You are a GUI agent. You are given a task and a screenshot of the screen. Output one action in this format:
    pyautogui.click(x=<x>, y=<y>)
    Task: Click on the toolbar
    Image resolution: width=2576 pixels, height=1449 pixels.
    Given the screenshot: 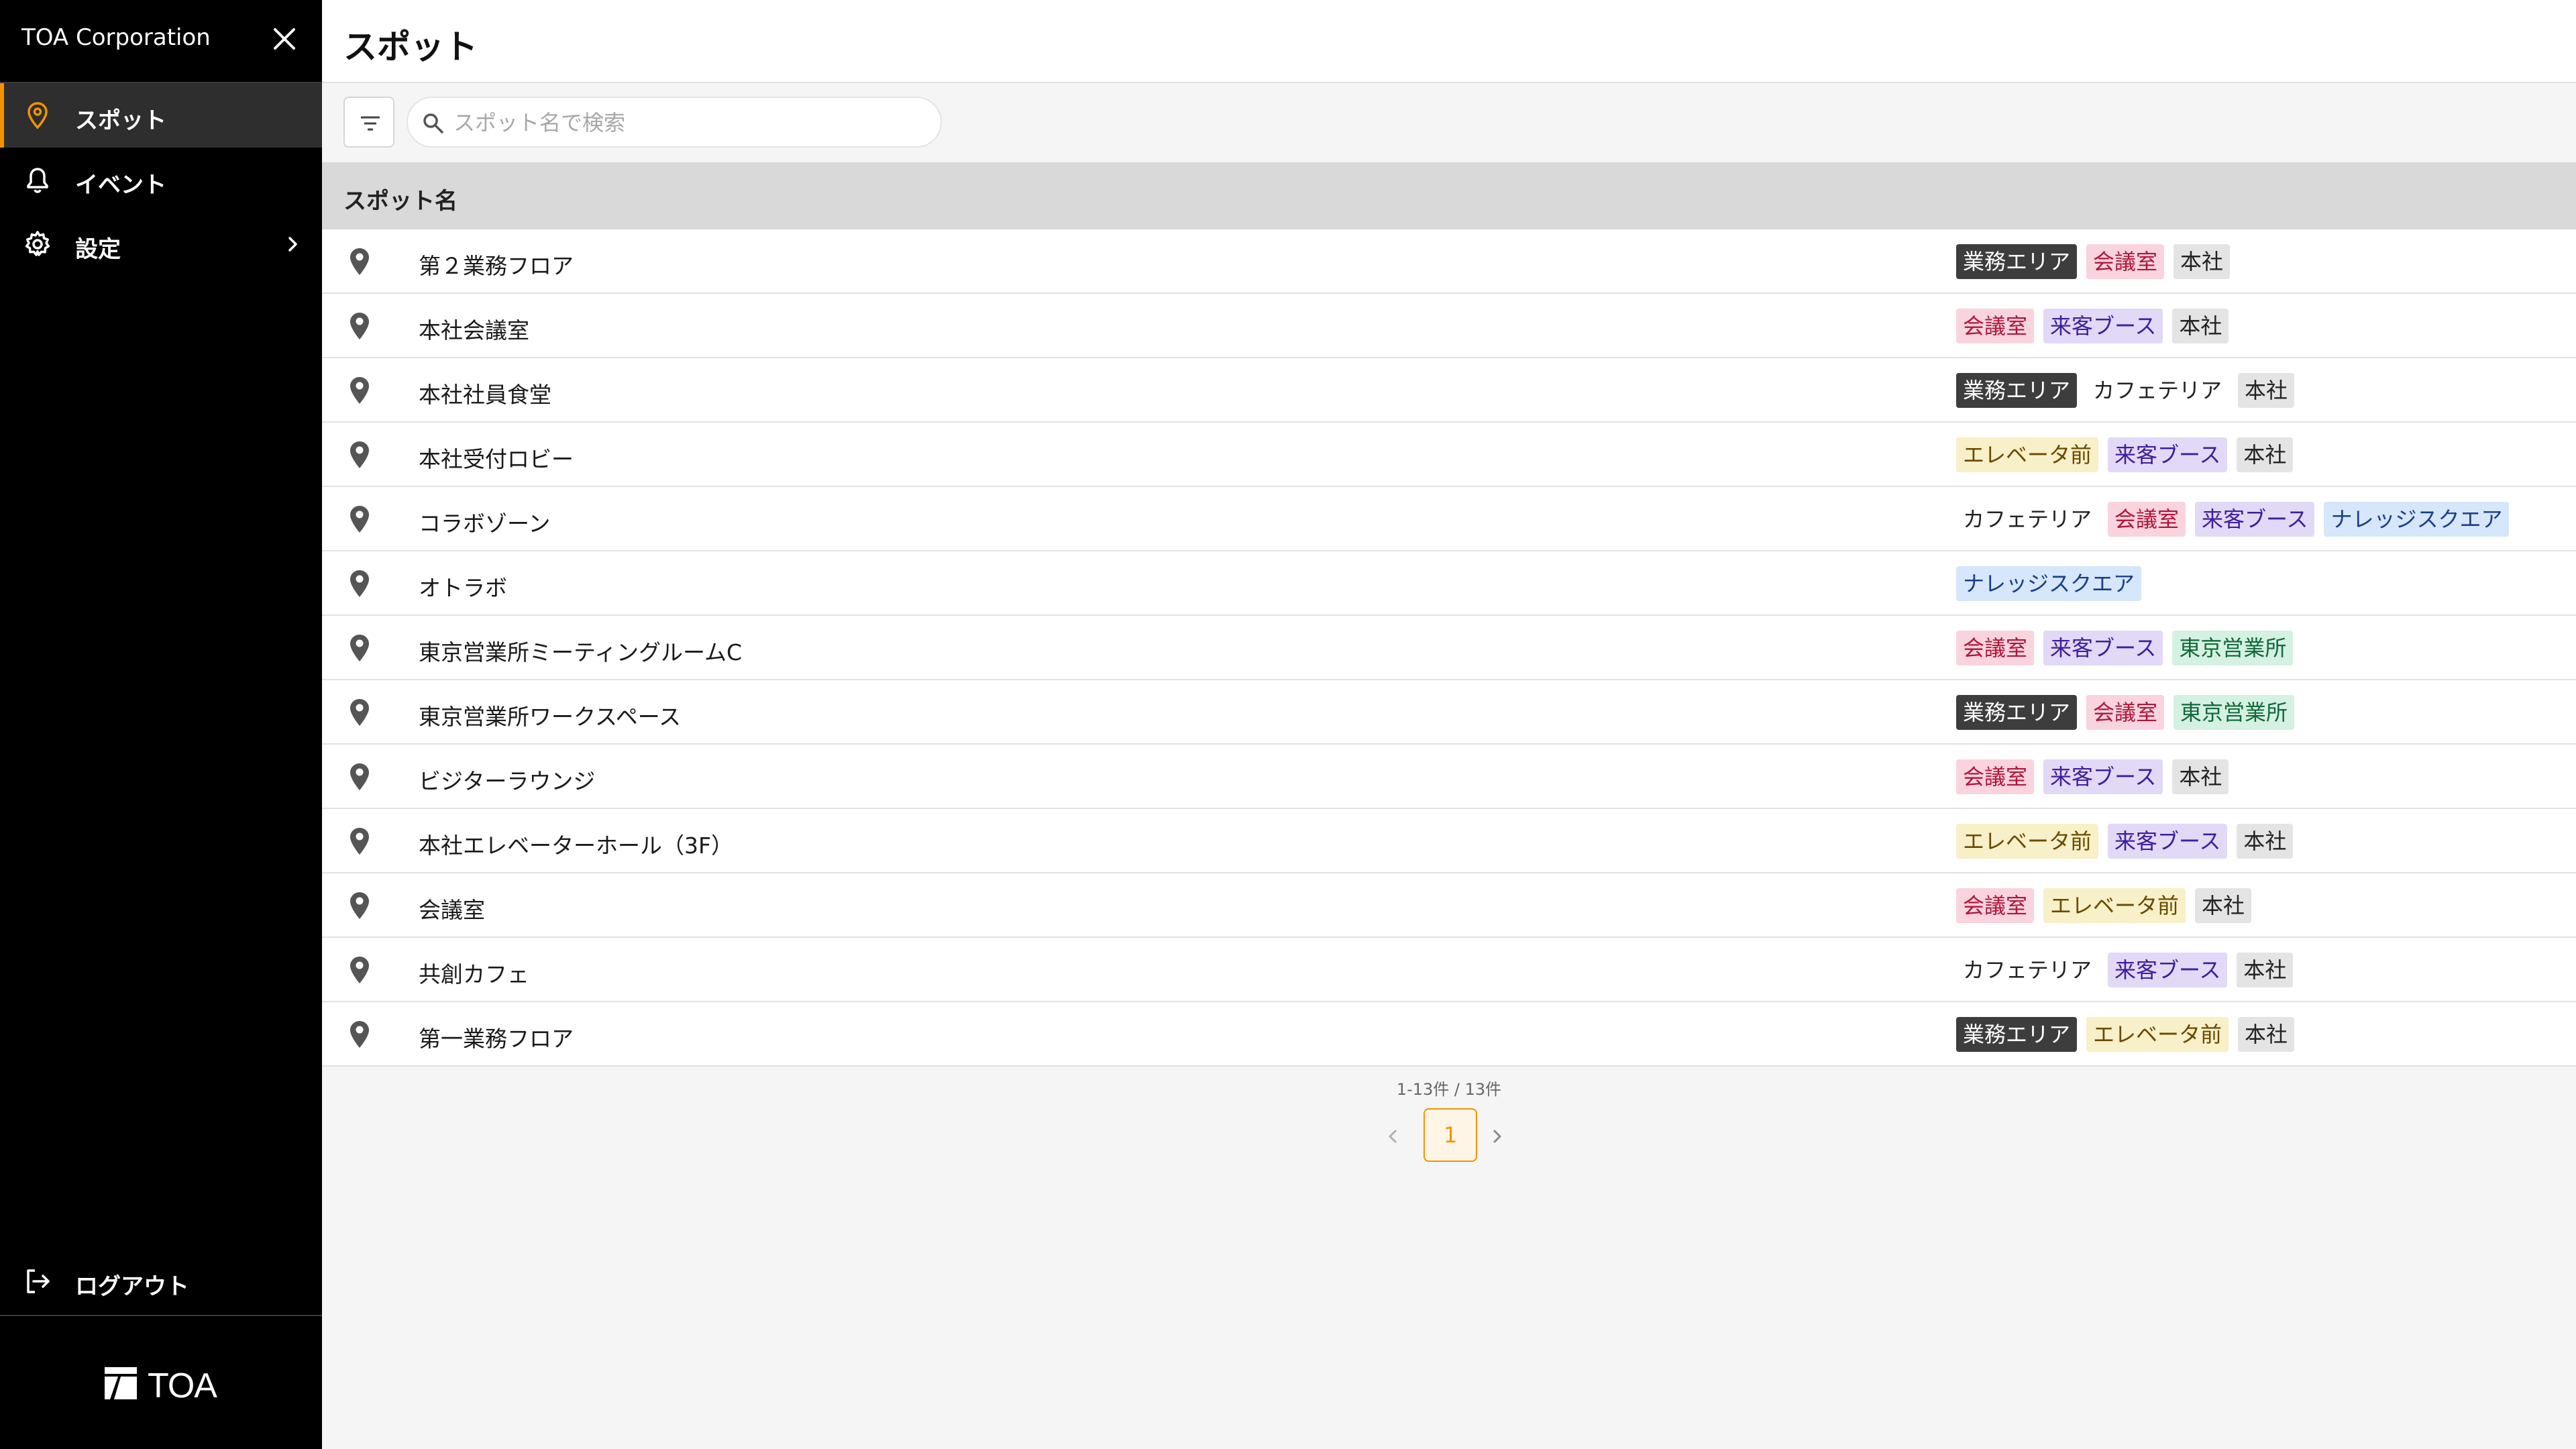 What is the action you would take?
    pyautogui.click(x=1449, y=122)
    